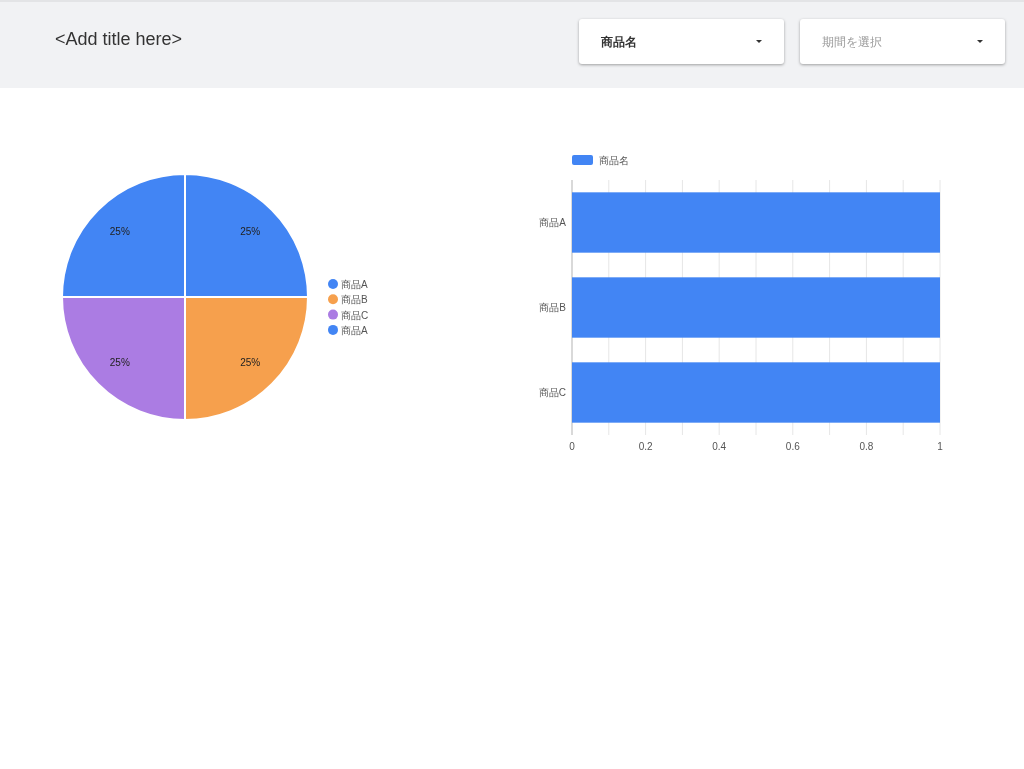 This screenshot has width=1024, height=769. Describe the element at coordinates (355, 315) in the screenshot. I see `legend-label: 商品C` at that location.